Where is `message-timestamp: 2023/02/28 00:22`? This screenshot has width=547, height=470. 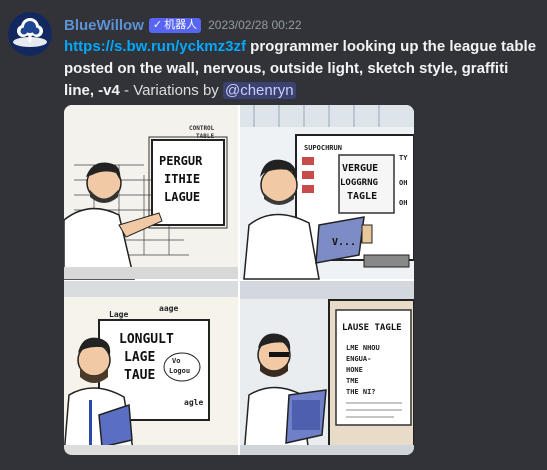
message-timestamp: 2023/02/28 00:22 is located at coordinates (254, 25).